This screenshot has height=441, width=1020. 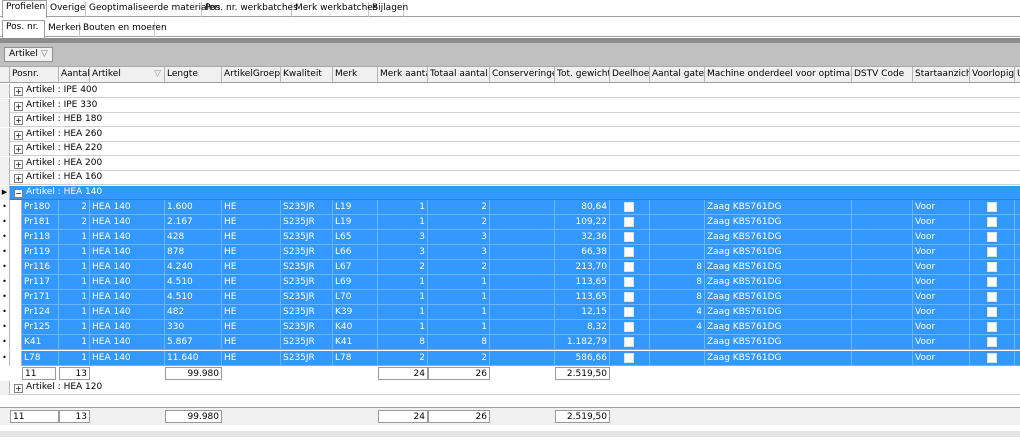 I want to click on tab-profielen: Profielen, so click(x=24, y=9).